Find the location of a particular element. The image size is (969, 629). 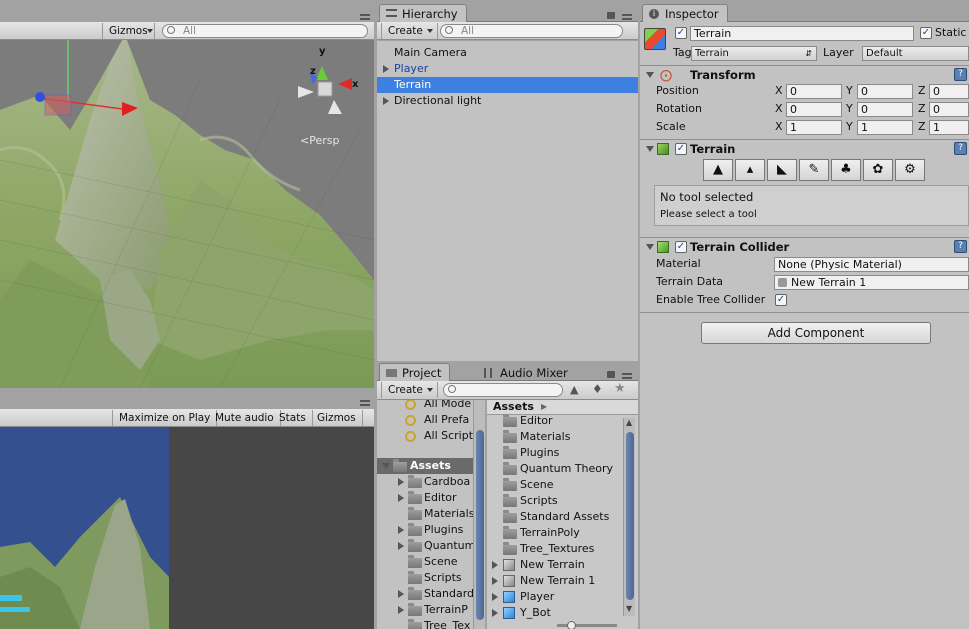

tab-project: Project is located at coordinates (415, 372).